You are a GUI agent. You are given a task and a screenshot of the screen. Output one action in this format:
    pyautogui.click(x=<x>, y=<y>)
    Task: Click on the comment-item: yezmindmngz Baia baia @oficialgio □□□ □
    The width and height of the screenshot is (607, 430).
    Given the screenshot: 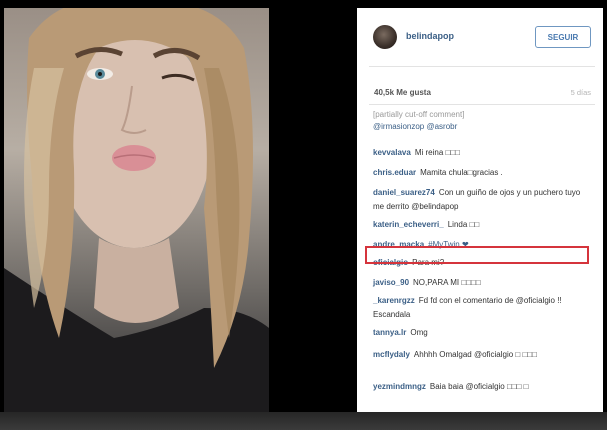 What is the action you would take?
    pyautogui.click(x=483, y=387)
    